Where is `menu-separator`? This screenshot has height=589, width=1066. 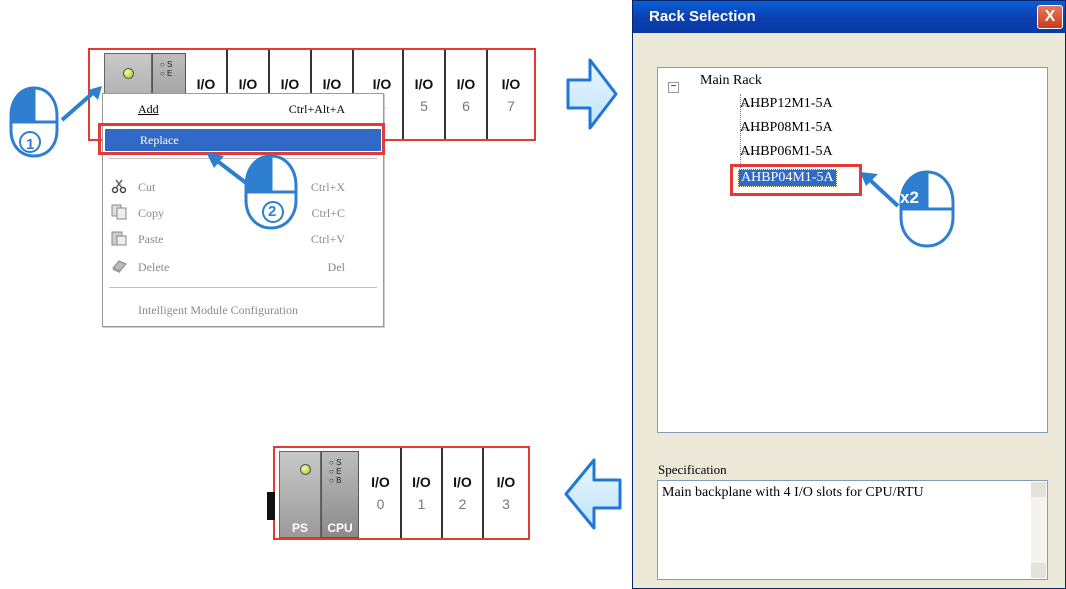
menu-separator is located at coordinates (243, 287).